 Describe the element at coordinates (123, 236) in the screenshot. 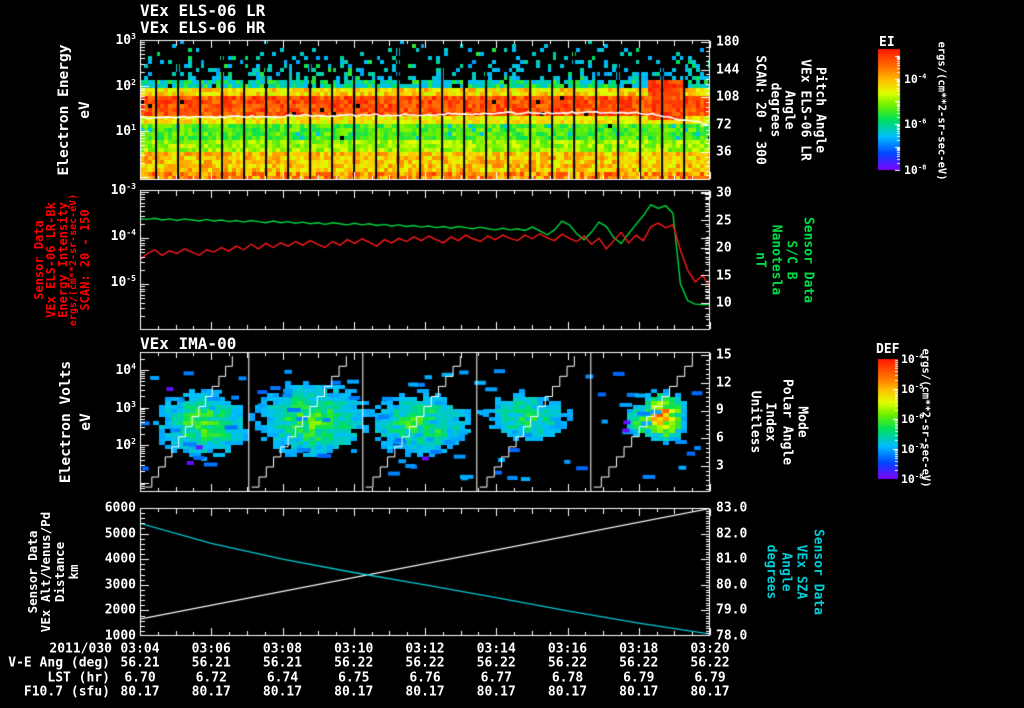

I see `bk-y-tick: 10-4` at that location.